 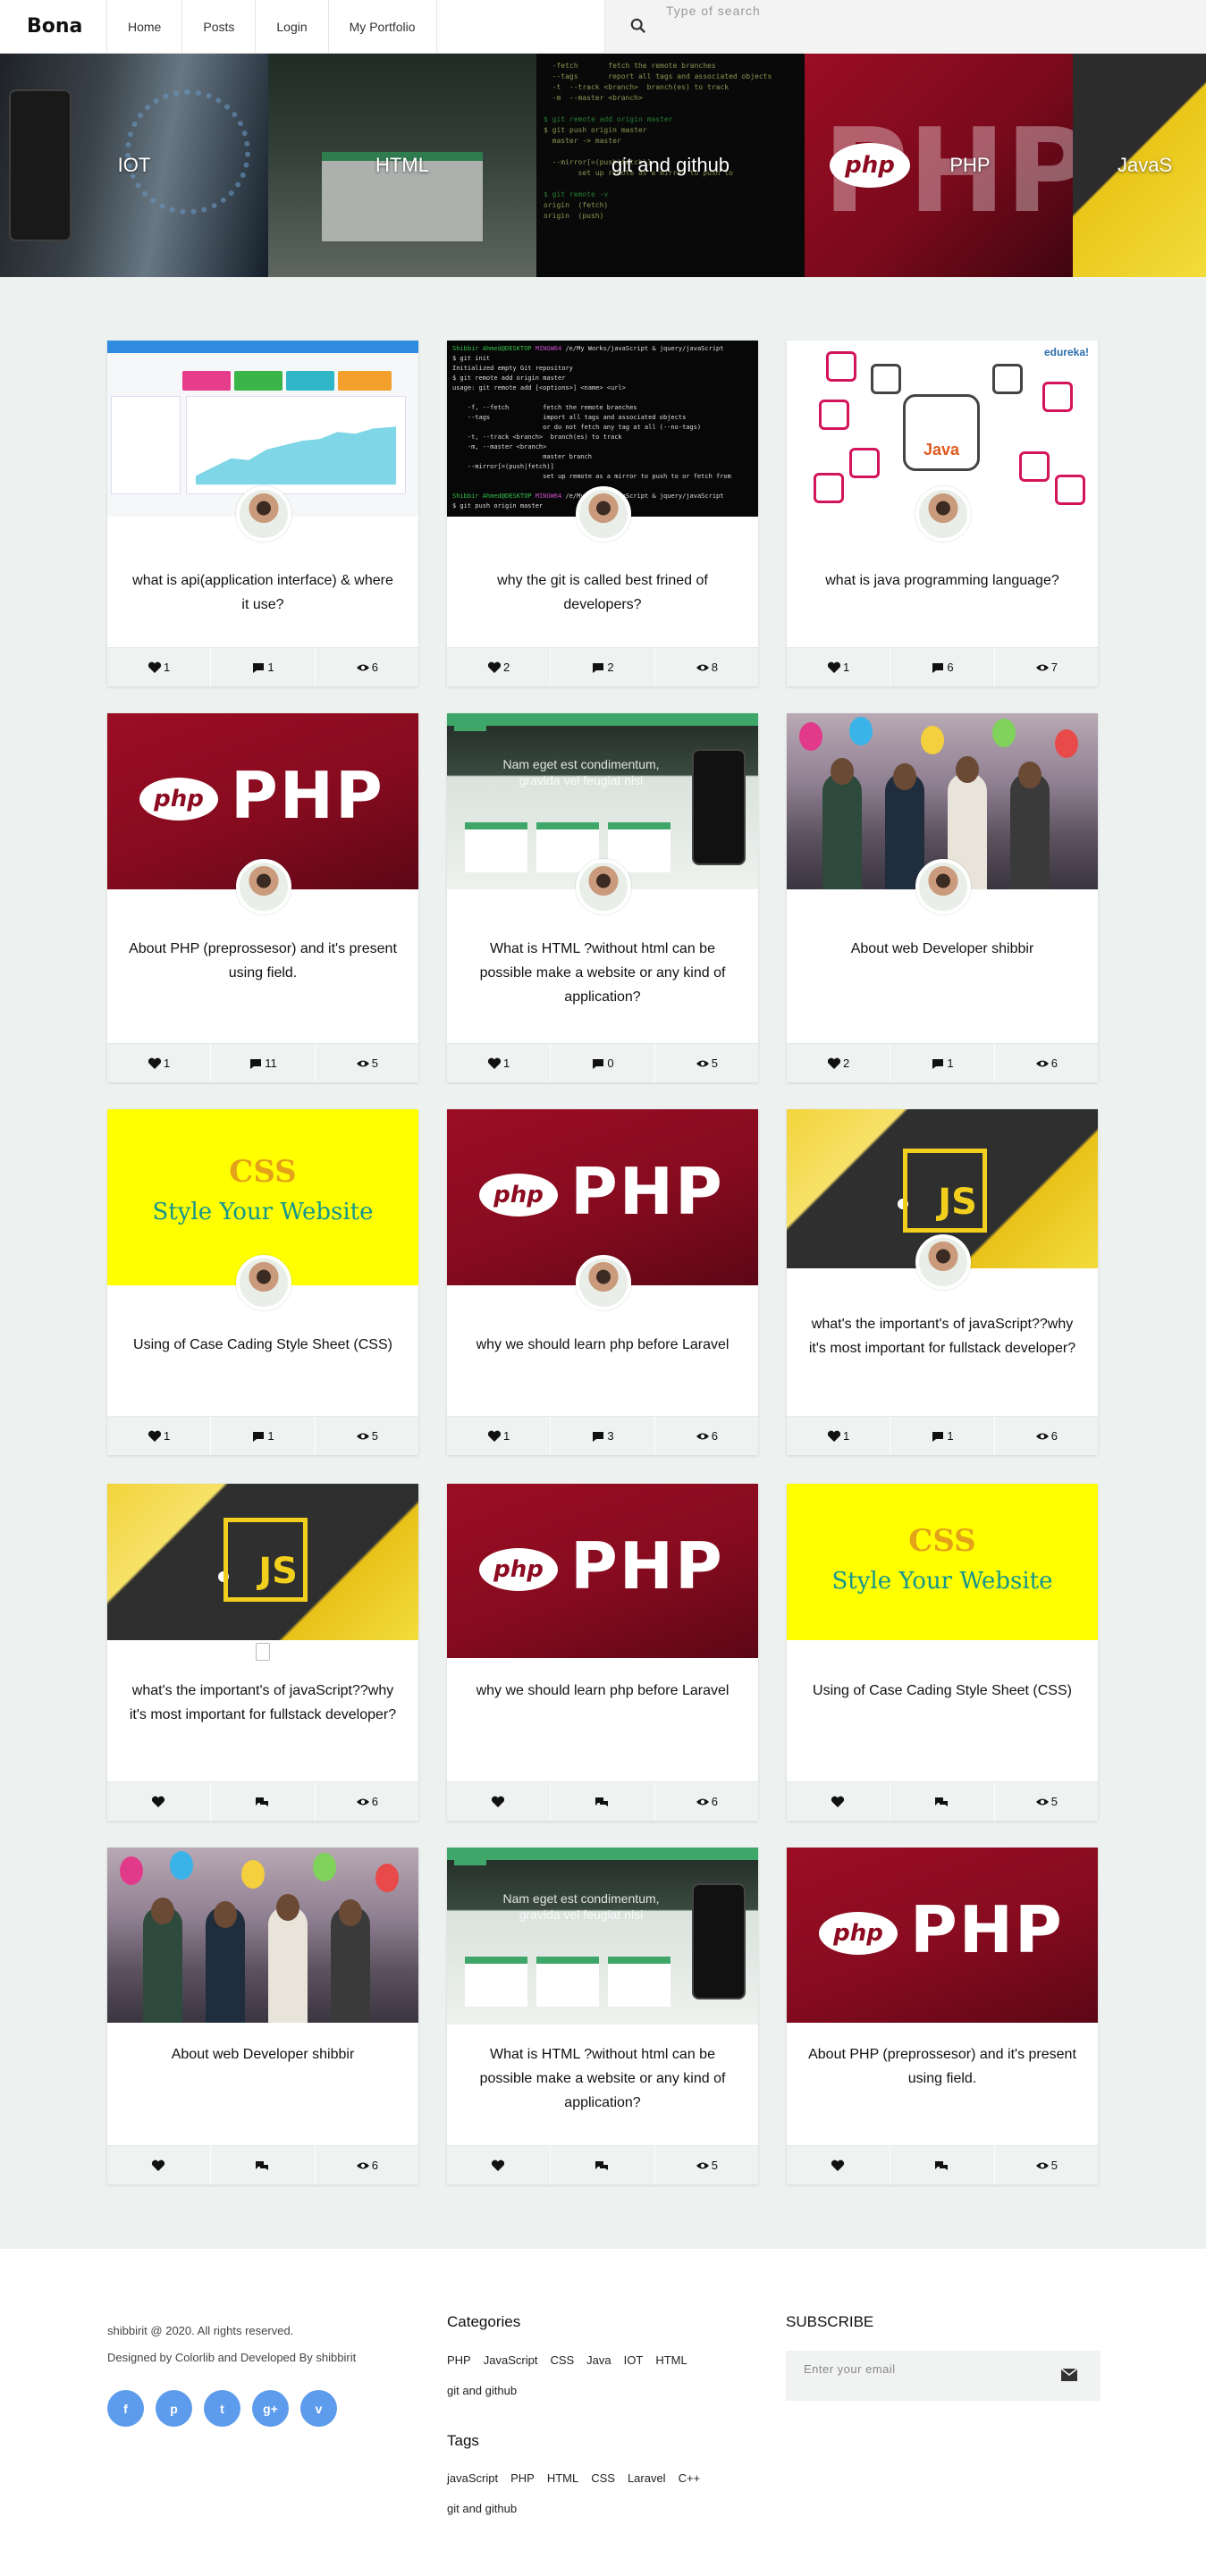 What do you see at coordinates (402, 166) in the screenshot?
I see `slide-html: HTML` at bounding box center [402, 166].